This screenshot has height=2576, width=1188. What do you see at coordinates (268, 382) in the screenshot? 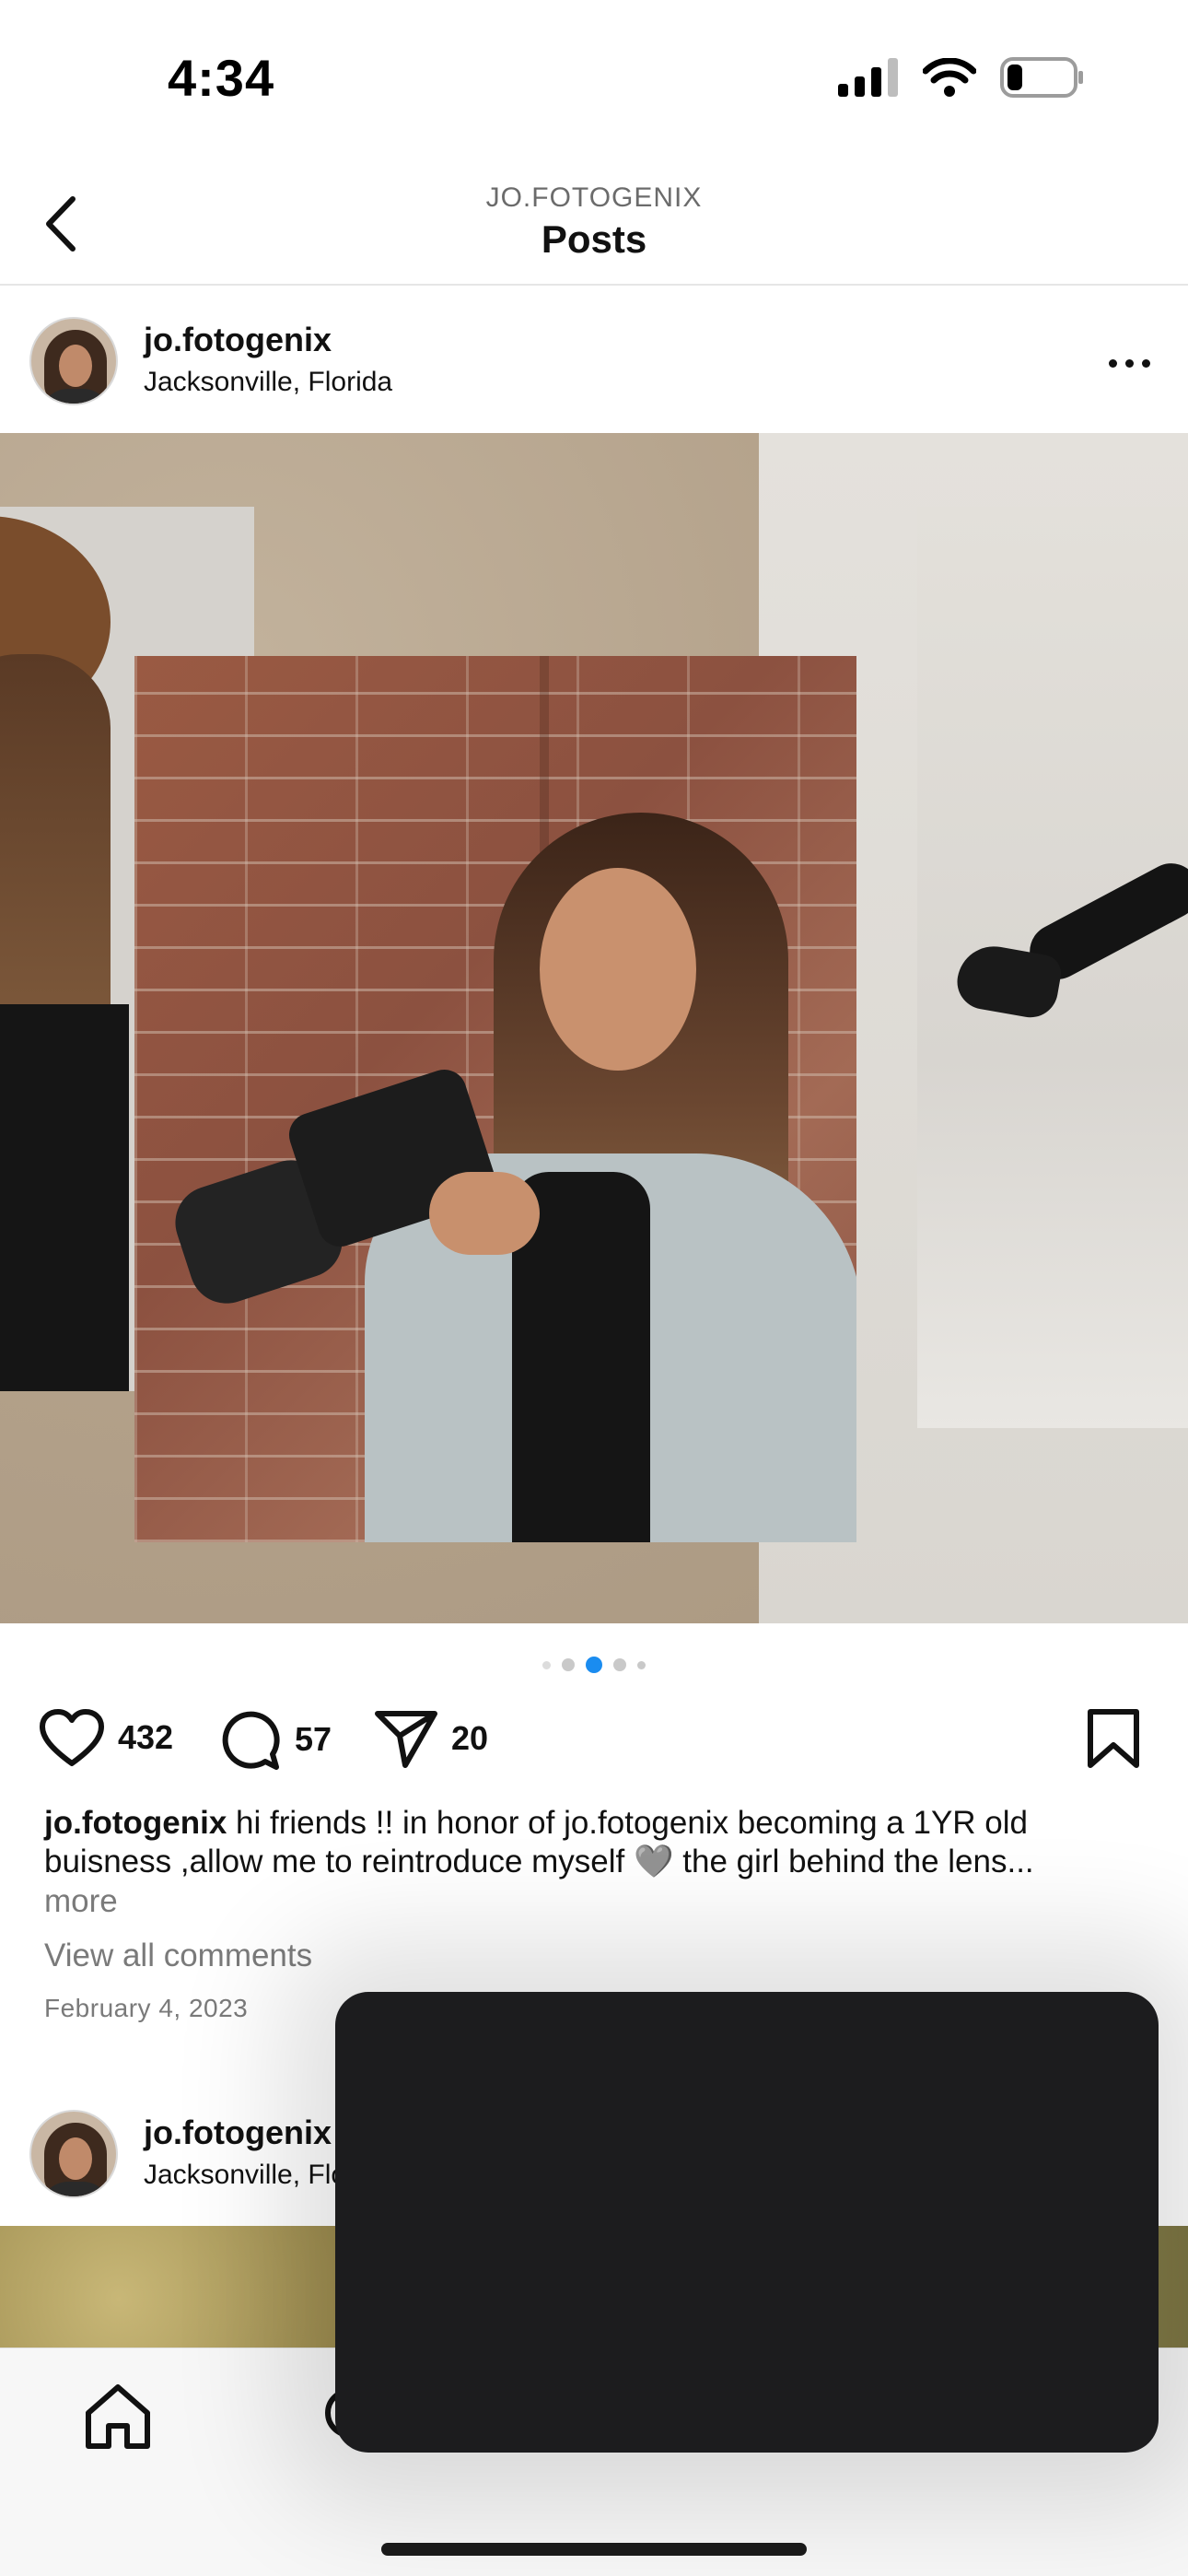
I see `post-location: Jacksonville, Florida` at bounding box center [268, 382].